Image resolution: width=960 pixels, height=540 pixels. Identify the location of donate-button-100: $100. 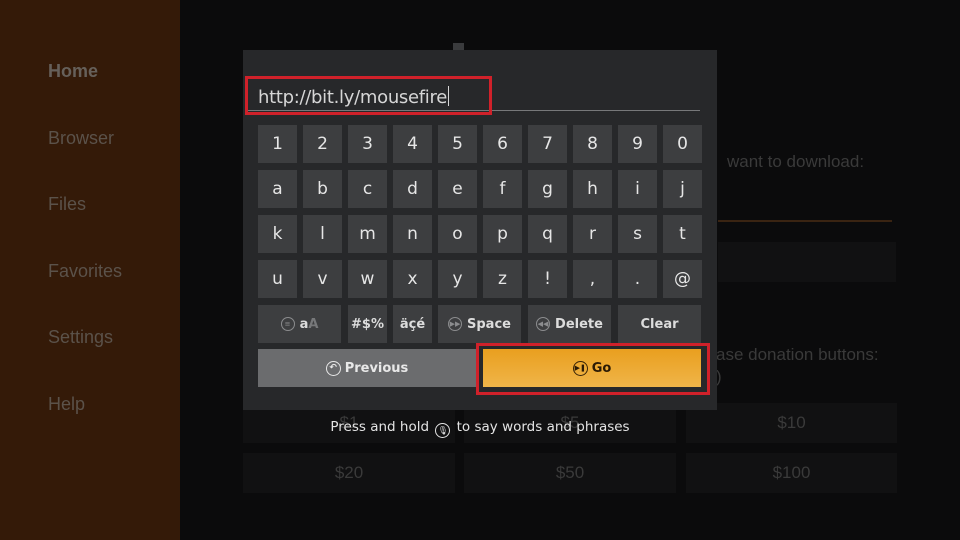
(791, 473).